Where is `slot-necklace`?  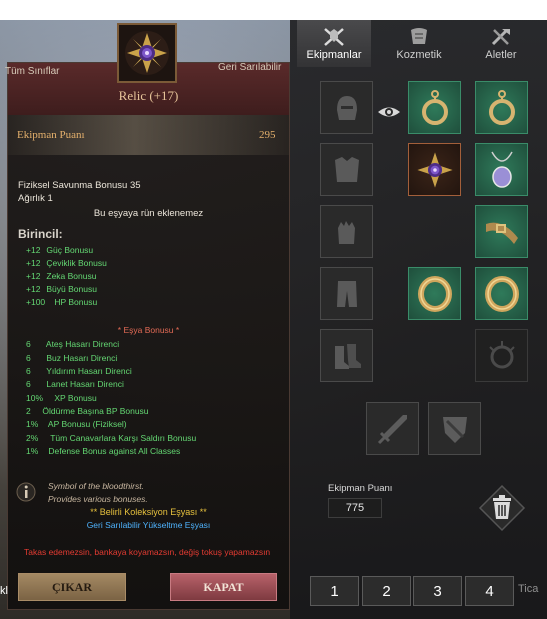
slot-necklace is located at coordinates (501, 169).